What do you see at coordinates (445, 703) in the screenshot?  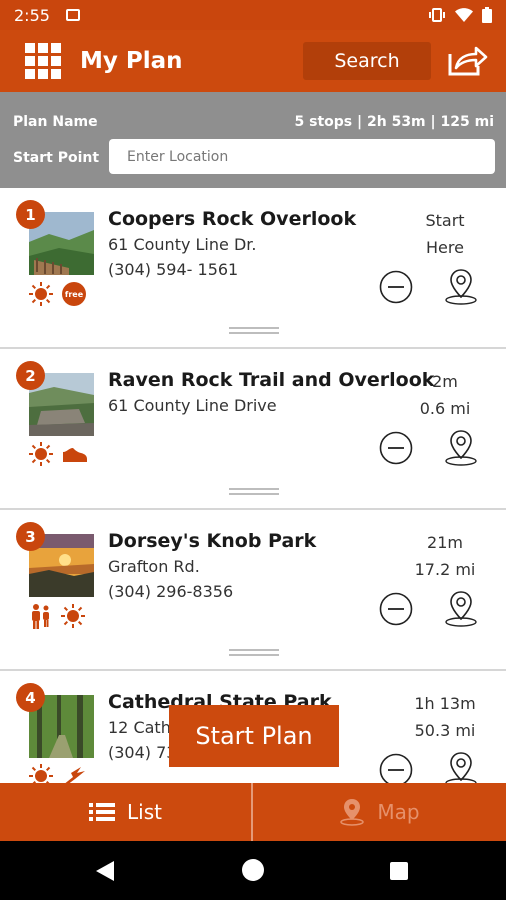 I see `stop-time: 1h 13m` at bounding box center [445, 703].